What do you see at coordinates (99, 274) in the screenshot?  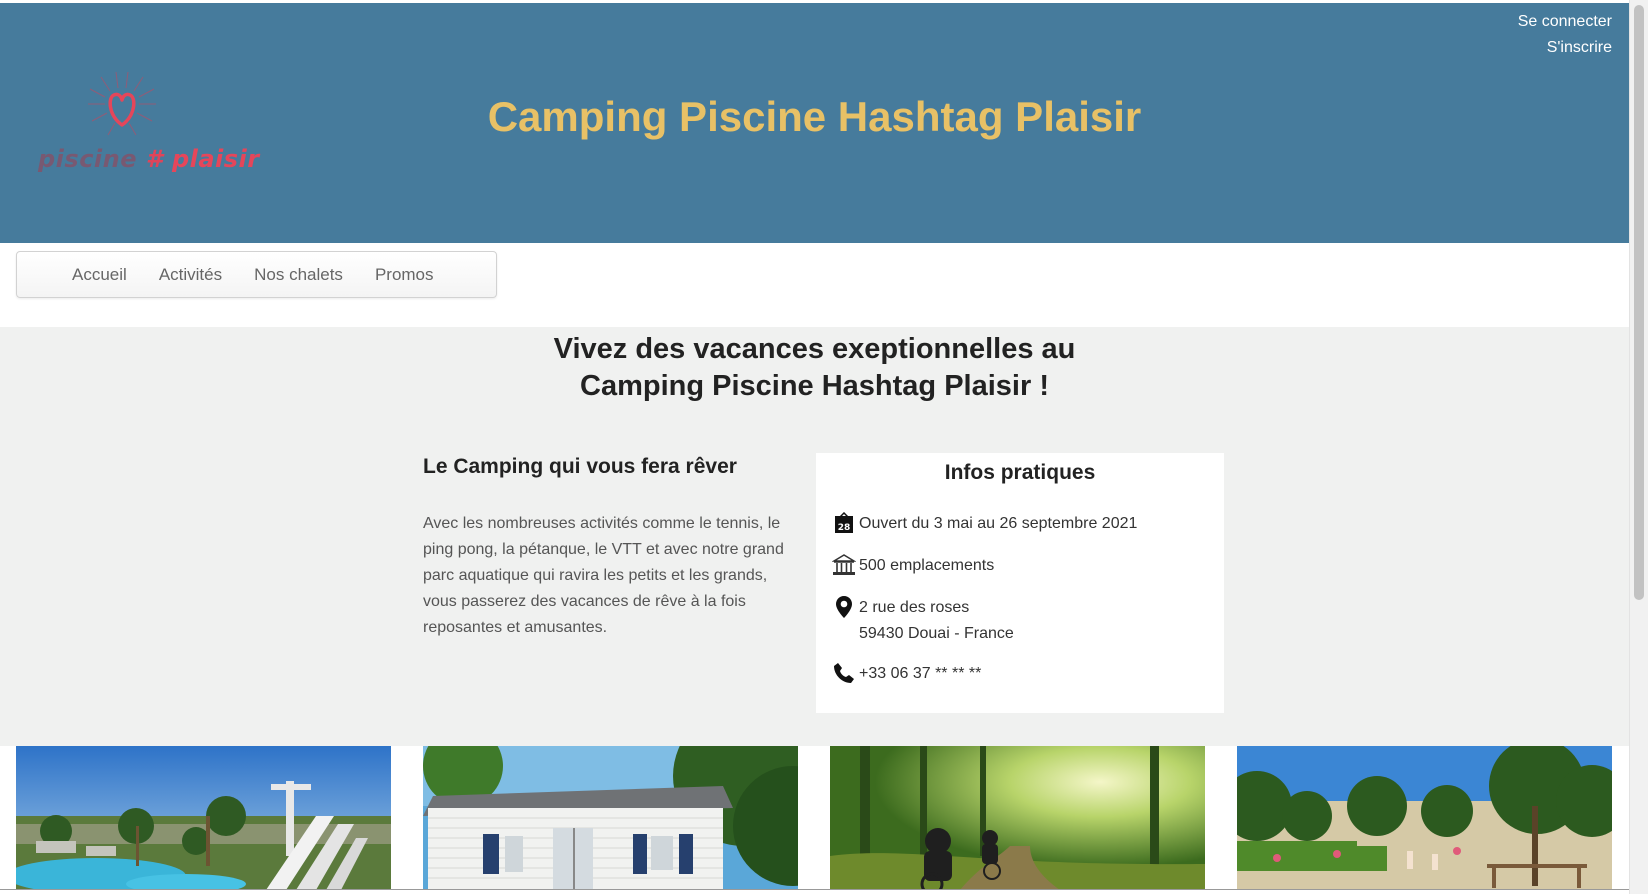 I see `nav-item-accueil: Accueil` at bounding box center [99, 274].